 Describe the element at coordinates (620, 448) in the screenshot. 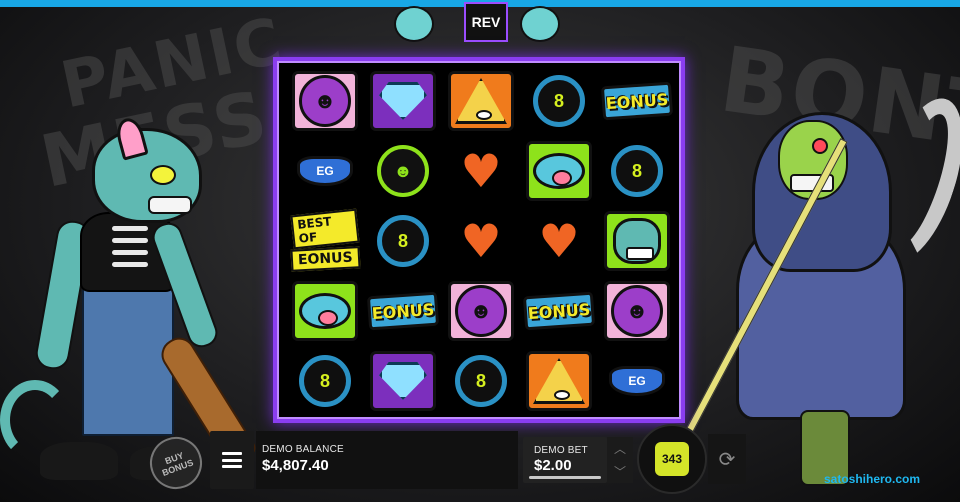

I see `chevron-up-icon: ︿` at that location.